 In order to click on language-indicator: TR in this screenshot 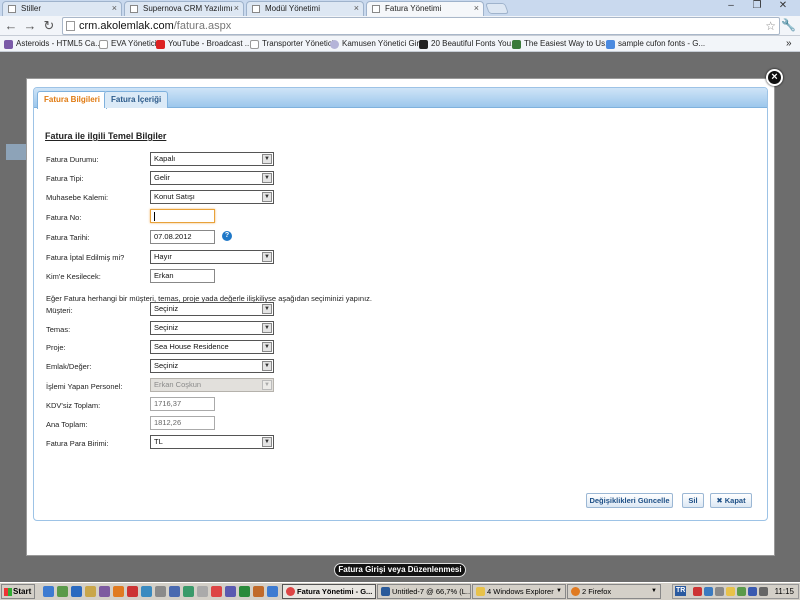, I will do `click(681, 591)`.